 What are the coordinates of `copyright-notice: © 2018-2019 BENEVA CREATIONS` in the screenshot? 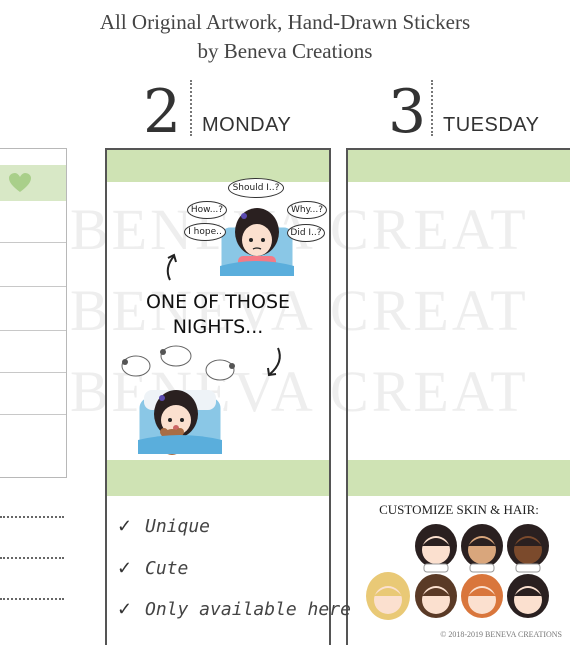 It's located at (501, 634).